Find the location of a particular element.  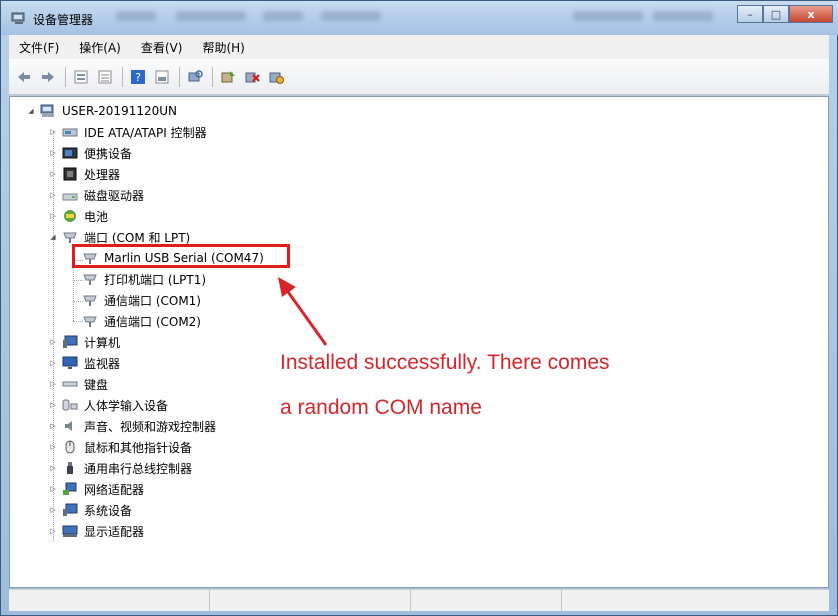

tree-item-mouse: ▷ 鼠标和其他指针设备 is located at coordinates (120, 447).